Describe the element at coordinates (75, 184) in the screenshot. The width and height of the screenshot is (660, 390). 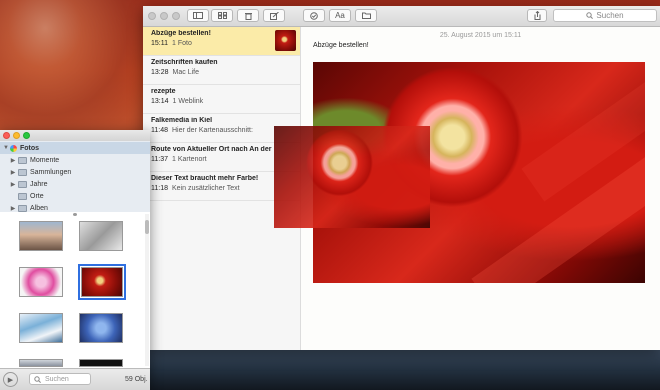
I see `sidebar-item-jahre: ▶ Jahre` at that location.